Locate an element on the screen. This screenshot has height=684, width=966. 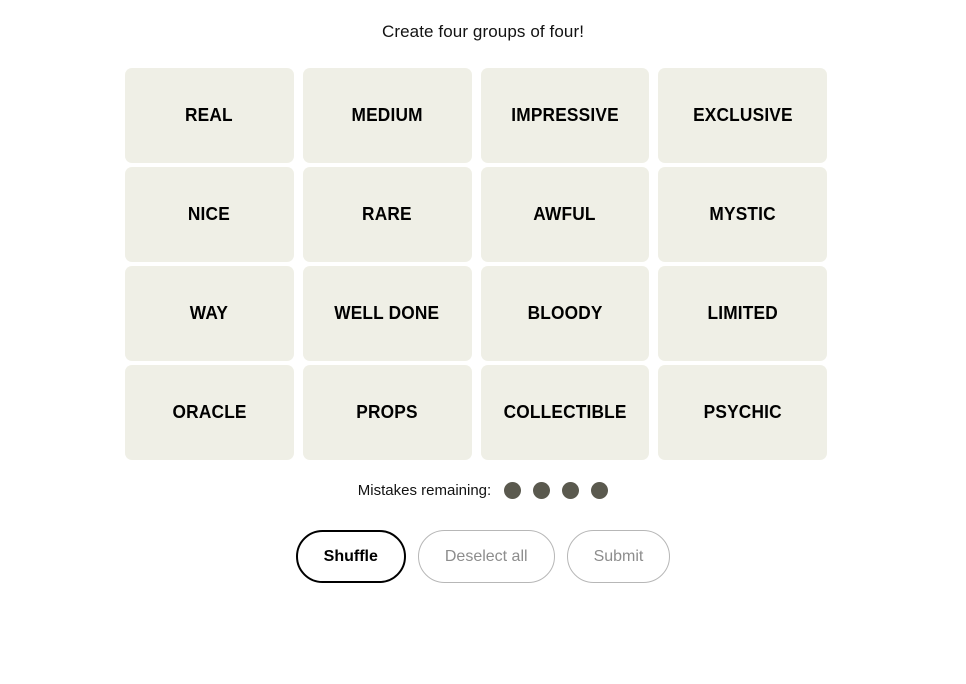
action-button-row: Shuffle Deselect all Submit is located at coordinates (483, 556).